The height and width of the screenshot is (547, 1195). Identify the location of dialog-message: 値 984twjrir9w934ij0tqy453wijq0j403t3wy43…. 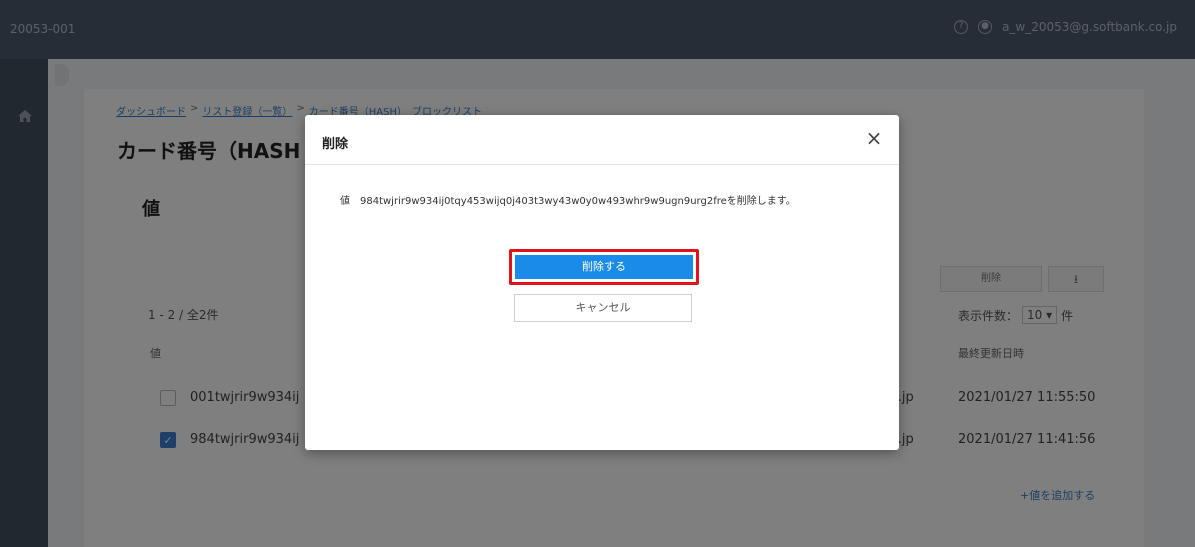
(568, 199).